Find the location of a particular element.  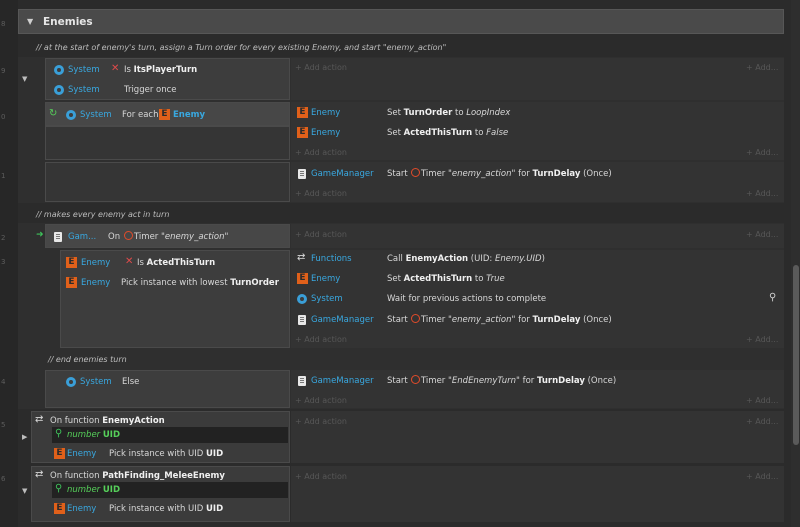

else-condition: System Else is located at coordinates (167, 389).